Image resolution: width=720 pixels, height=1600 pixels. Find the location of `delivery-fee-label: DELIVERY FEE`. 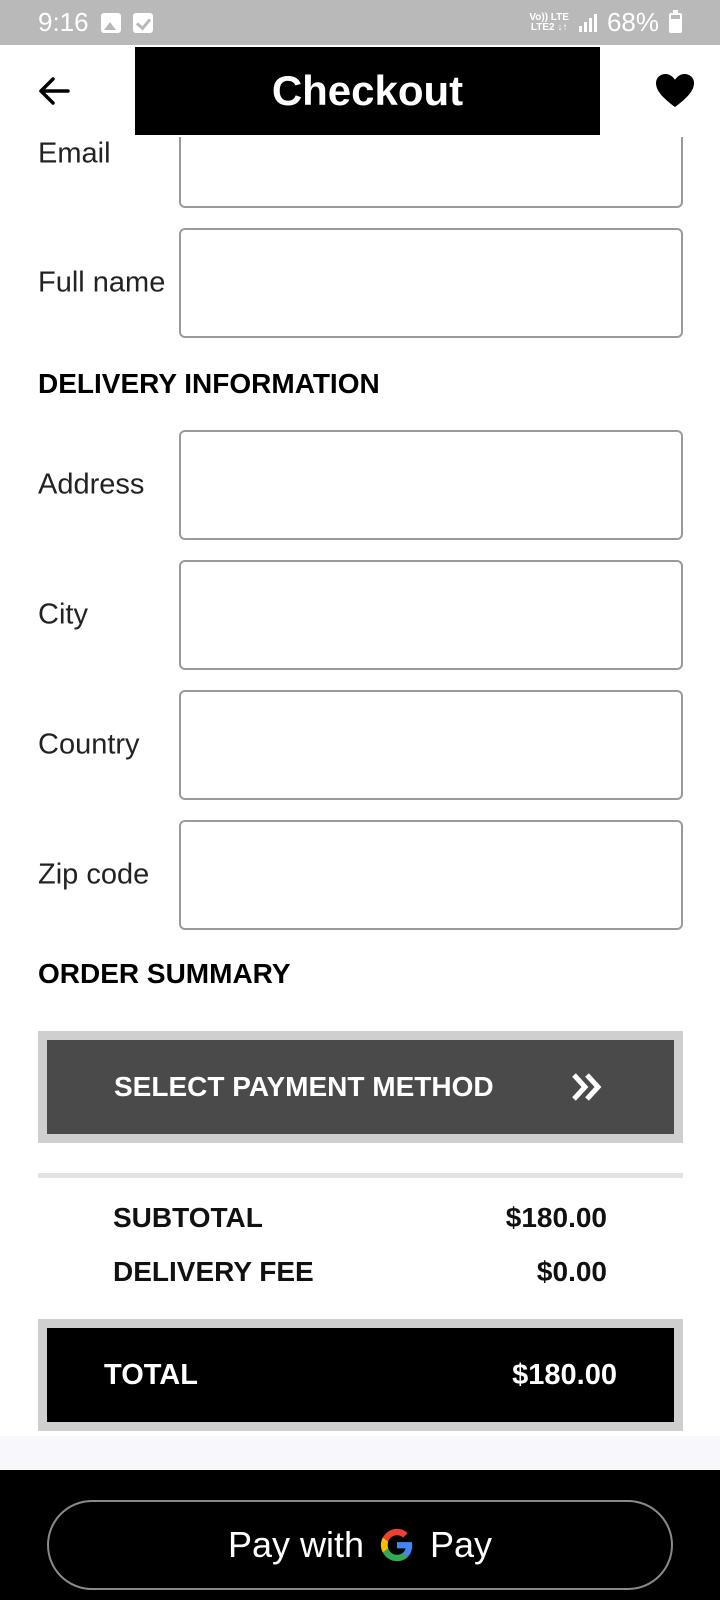

delivery-fee-label: DELIVERY FEE is located at coordinates (213, 1271).